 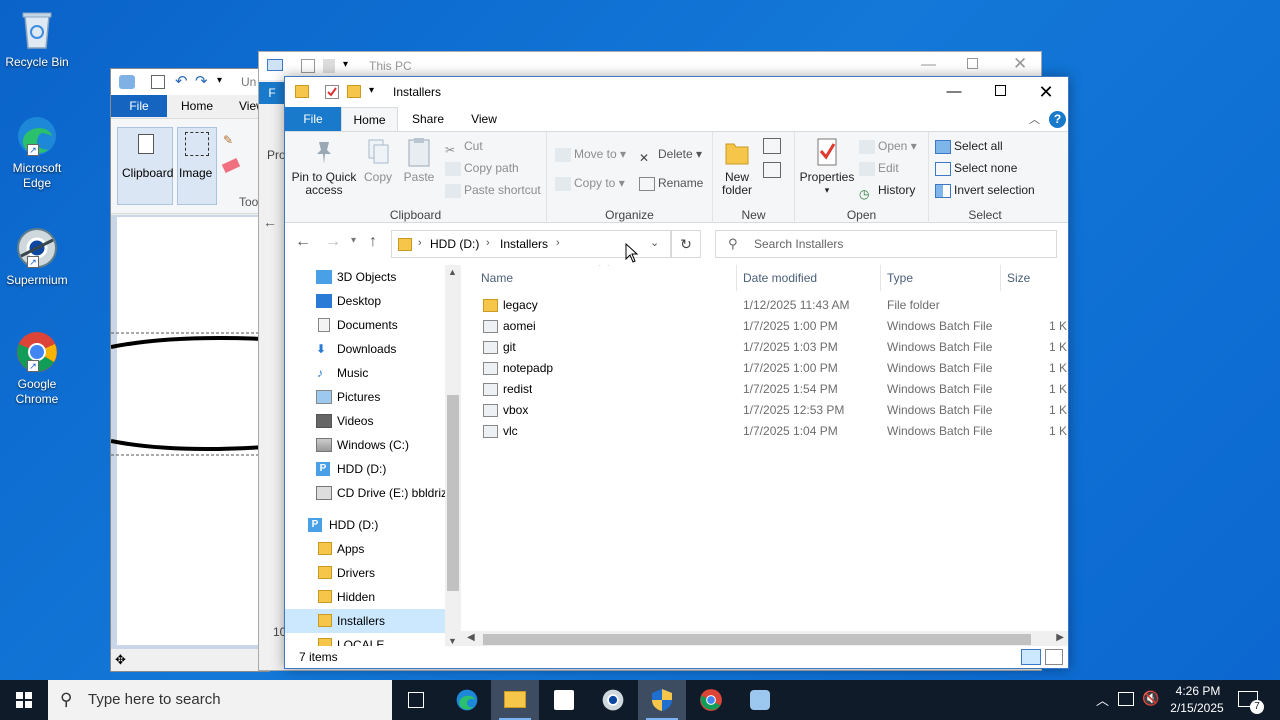 What do you see at coordinates (231, 165) in the screenshot?
I see `eraser-icon` at bounding box center [231, 165].